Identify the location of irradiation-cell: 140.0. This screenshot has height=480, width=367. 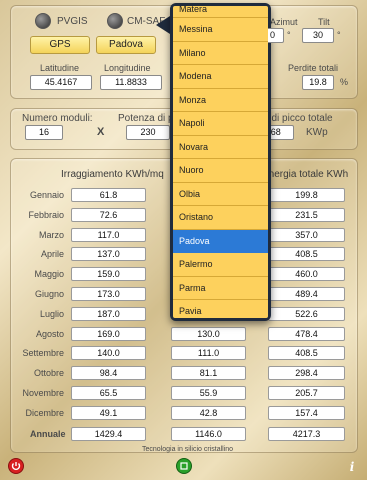
(108, 353).